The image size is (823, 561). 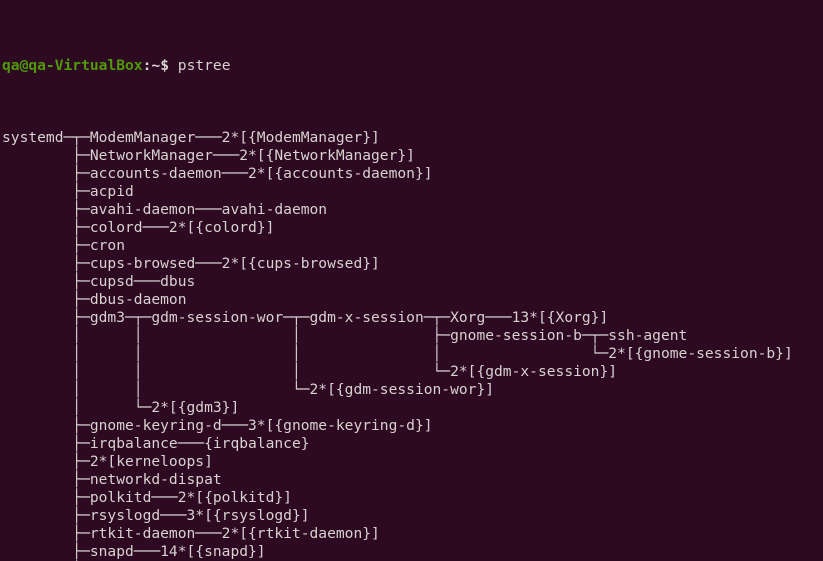 What do you see at coordinates (191, 533) in the screenshot?
I see `pstree-line: ├─rtkit-daemon───2*[{rtkit-daemon}]` at bounding box center [191, 533].